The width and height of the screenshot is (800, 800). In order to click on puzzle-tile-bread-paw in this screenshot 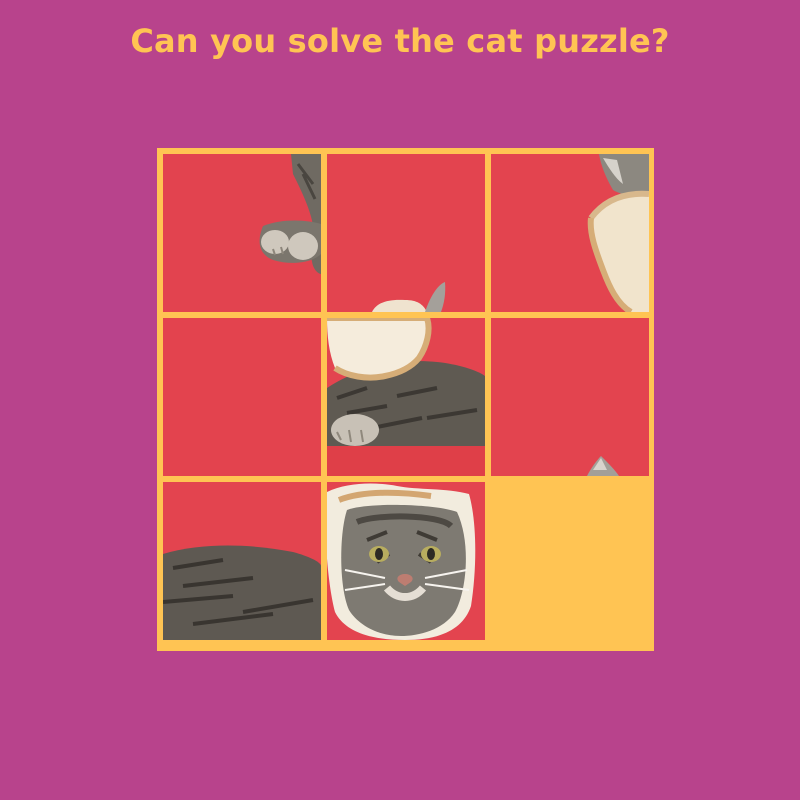, I will do `click(406, 397)`.